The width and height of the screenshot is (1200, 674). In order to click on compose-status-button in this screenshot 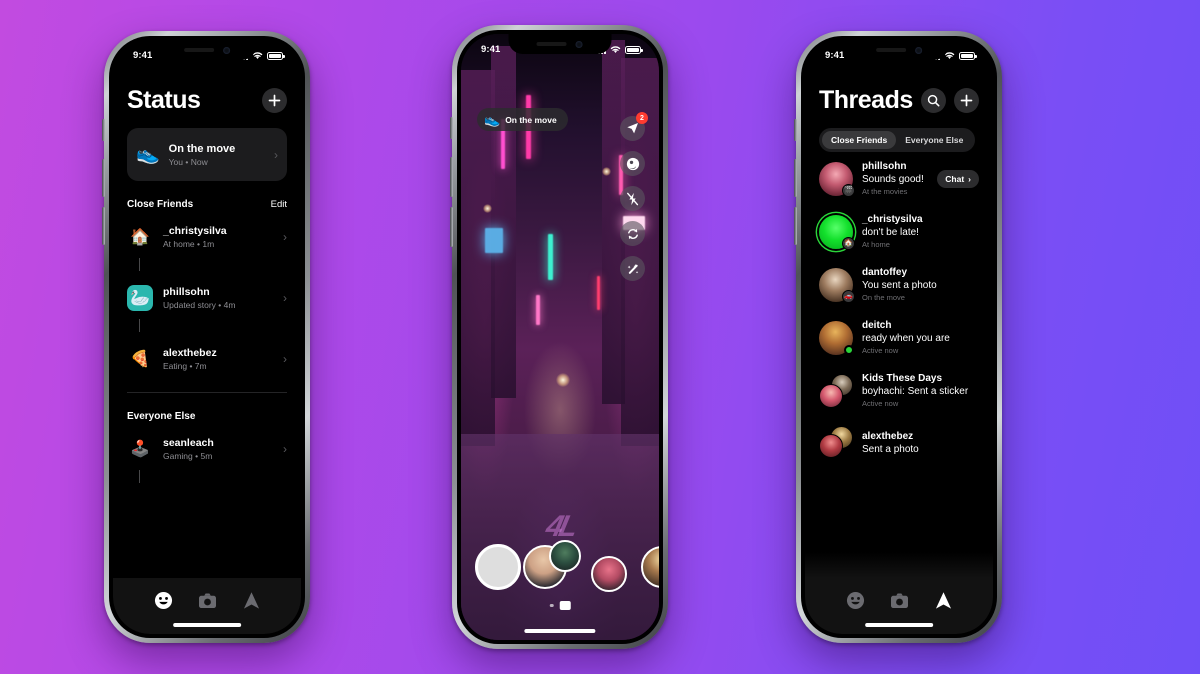, I will do `click(274, 100)`.